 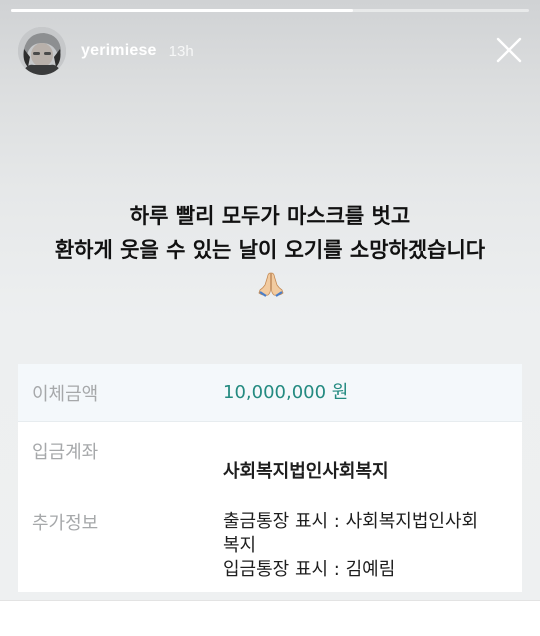 I want to click on close-icon, so click(x=509, y=50).